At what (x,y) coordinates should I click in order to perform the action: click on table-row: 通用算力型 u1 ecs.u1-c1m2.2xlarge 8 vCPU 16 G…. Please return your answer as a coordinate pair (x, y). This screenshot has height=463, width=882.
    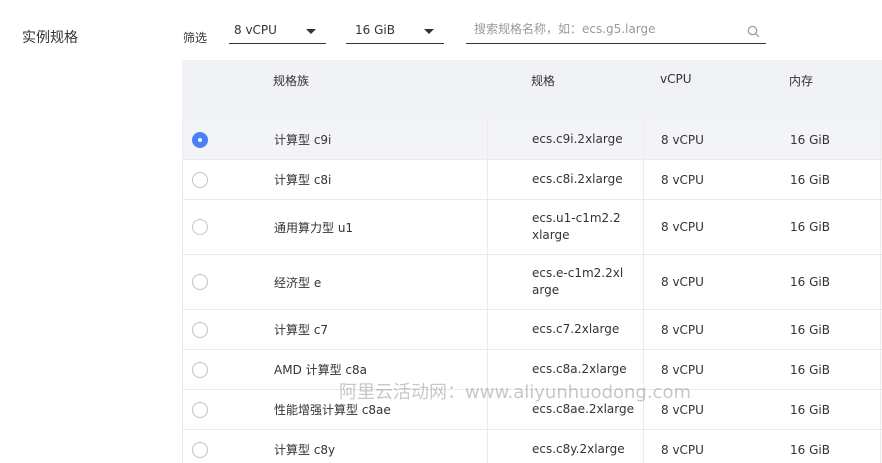
    Looking at the image, I should click on (532, 227).